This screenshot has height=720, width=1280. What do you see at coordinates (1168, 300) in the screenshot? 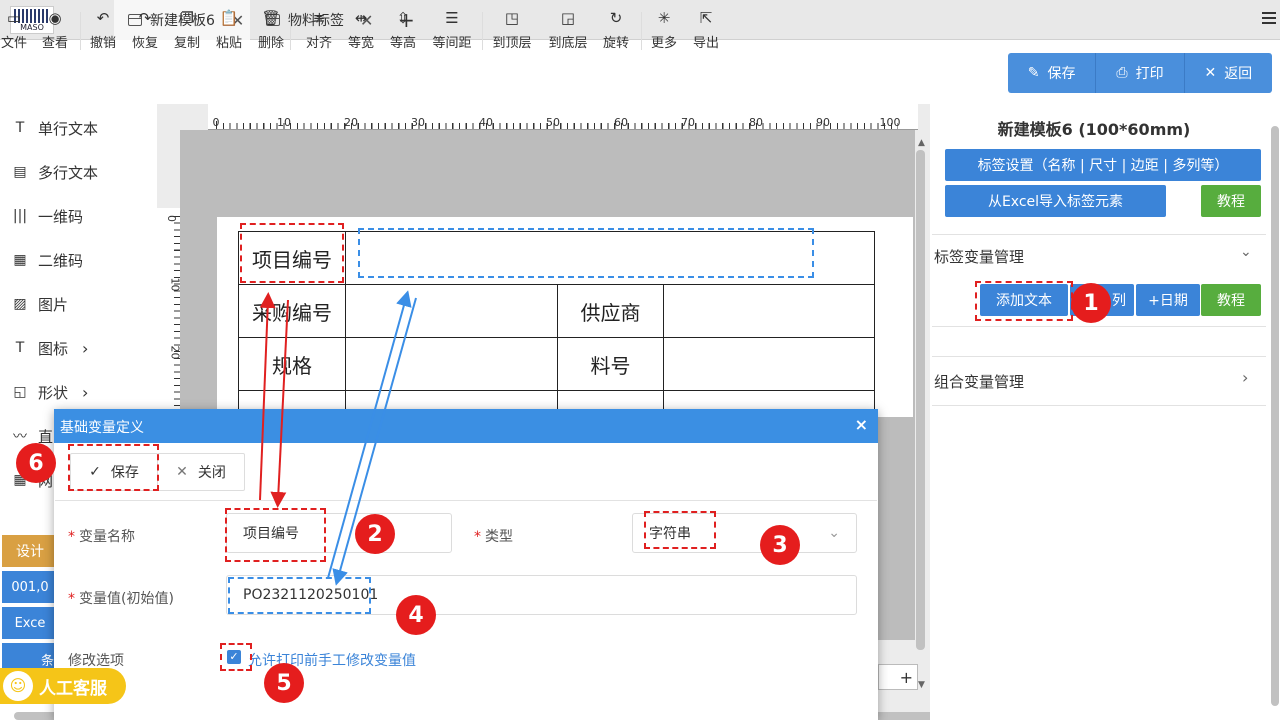
I see `add-date-button: +日期` at bounding box center [1168, 300].